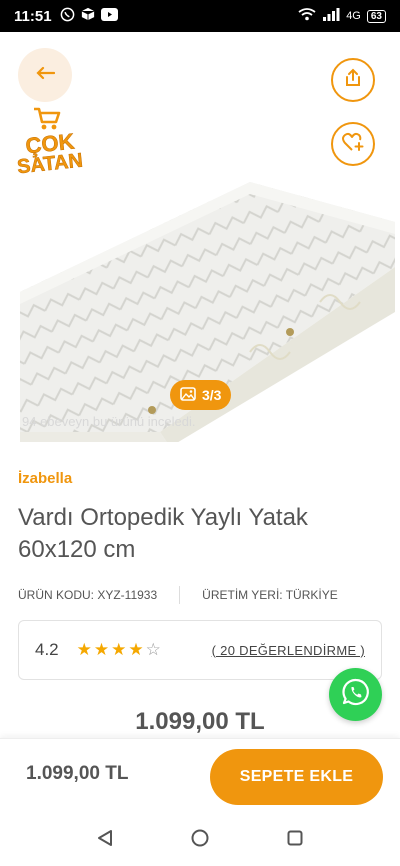 The width and height of the screenshot is (400, 866). I want to click on arrow-left-icon, so click(45, 75).